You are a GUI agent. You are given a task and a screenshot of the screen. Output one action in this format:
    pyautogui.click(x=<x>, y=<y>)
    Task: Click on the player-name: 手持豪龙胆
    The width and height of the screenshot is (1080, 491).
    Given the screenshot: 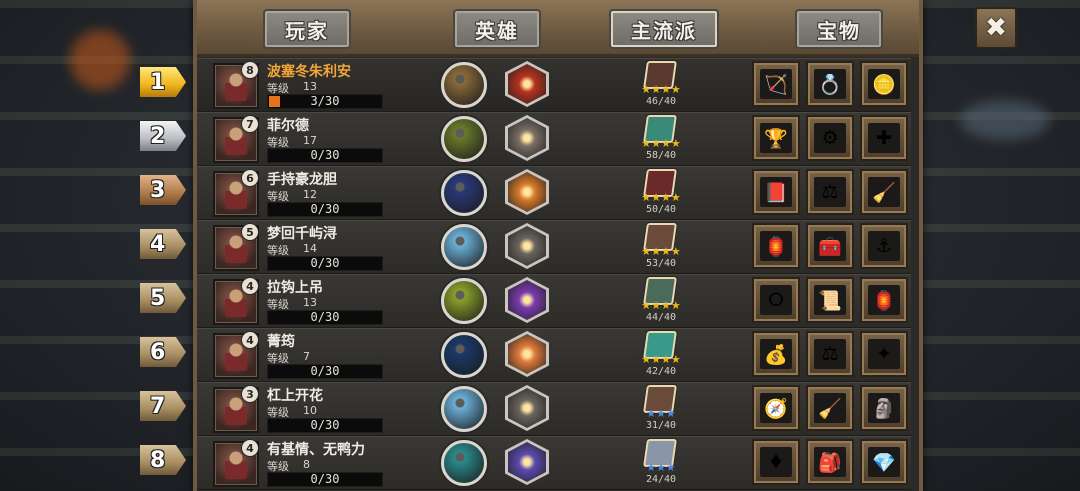 What is the action you would take?
    pyautogui.click(x=302, y=179)
    